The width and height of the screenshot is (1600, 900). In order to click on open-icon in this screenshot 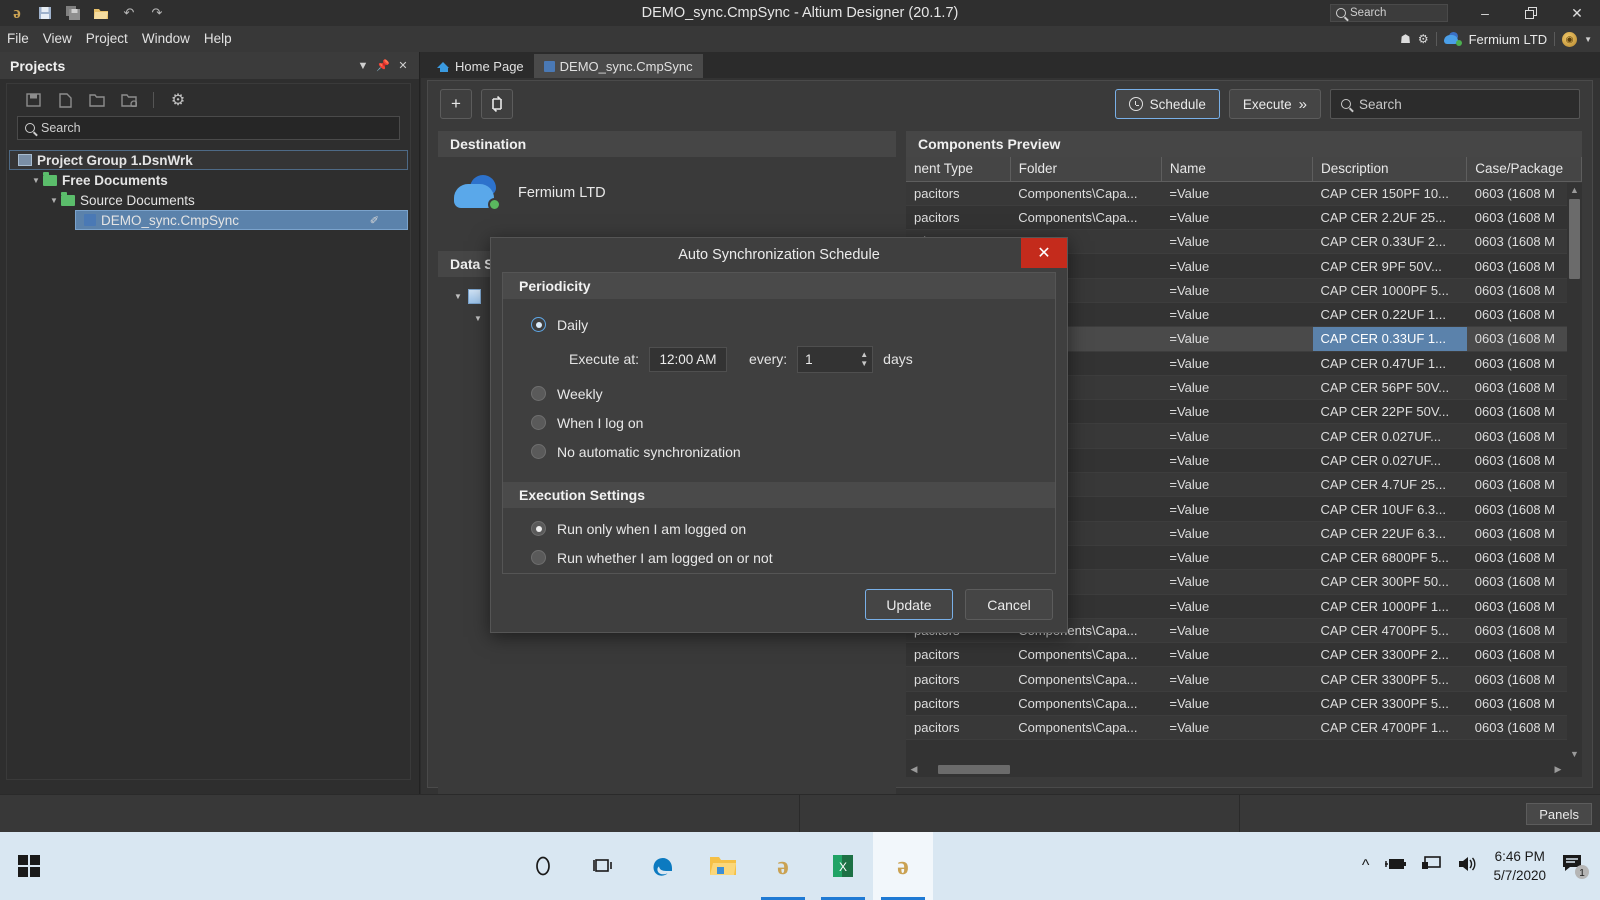, I will do `click(101, 13)`.